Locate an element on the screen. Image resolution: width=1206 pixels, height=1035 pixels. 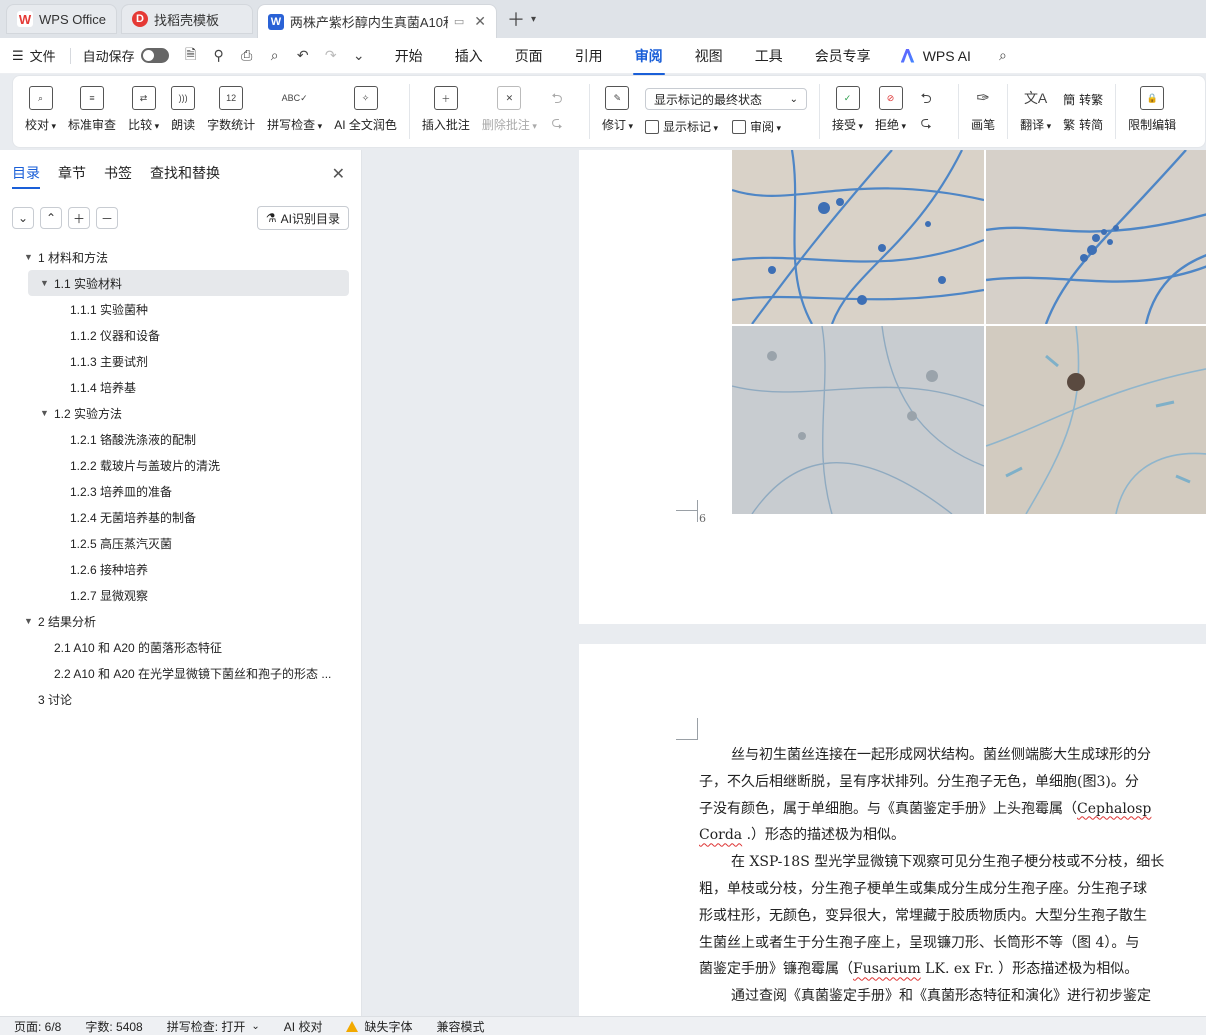
restrict-edit-label: 限制编辑 is located at coordinates (1152, 125).